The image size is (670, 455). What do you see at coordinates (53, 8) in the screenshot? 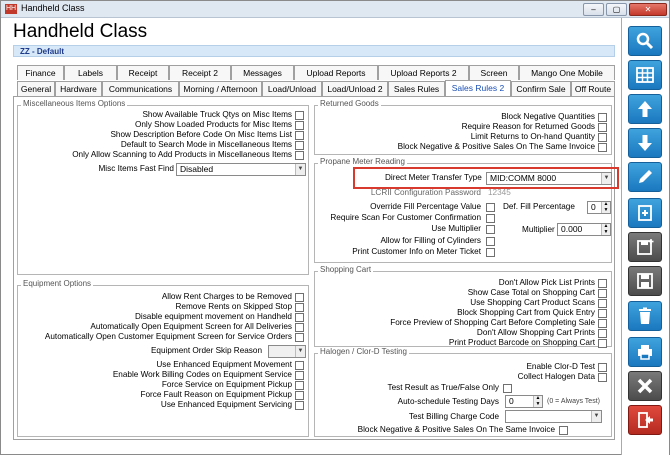
I see `window-title: Handheld Class` at bounding box center [53, 8].